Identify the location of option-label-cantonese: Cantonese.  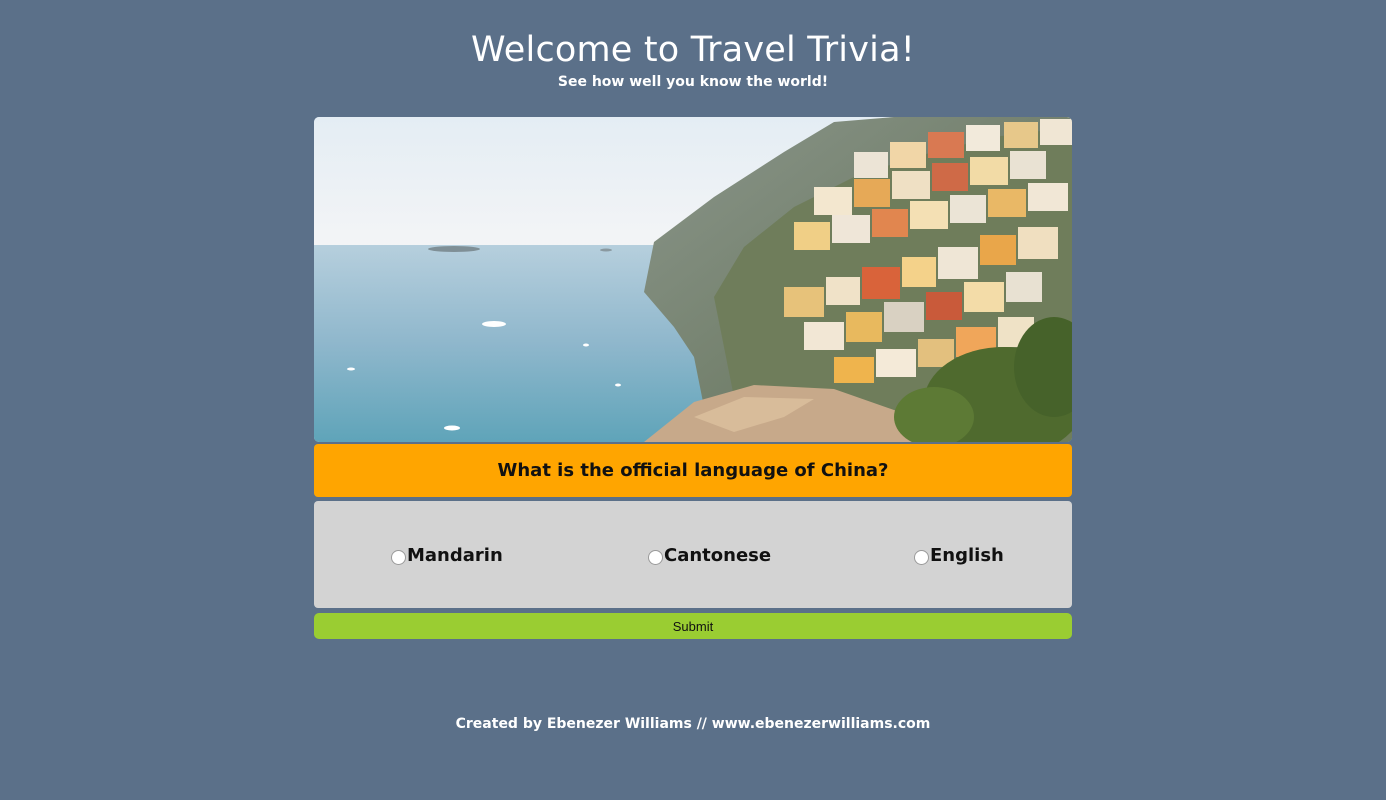
(718, 555).